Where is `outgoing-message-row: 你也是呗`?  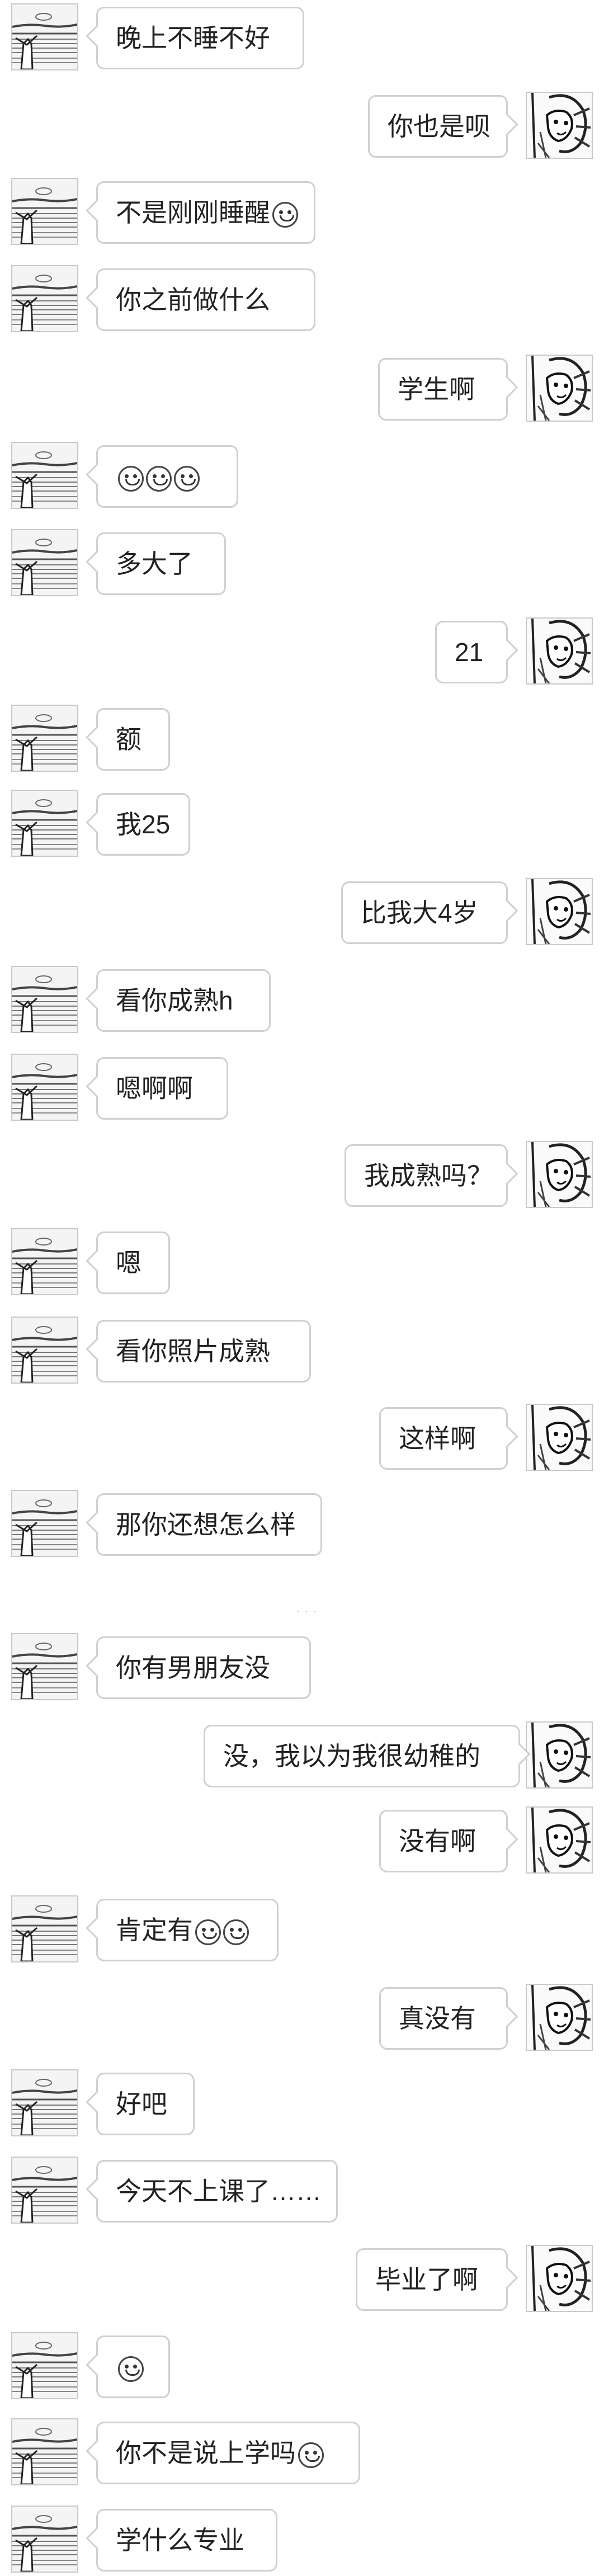
outgoing-message-row: 你也是呗 is located at coordinates (302, 126).